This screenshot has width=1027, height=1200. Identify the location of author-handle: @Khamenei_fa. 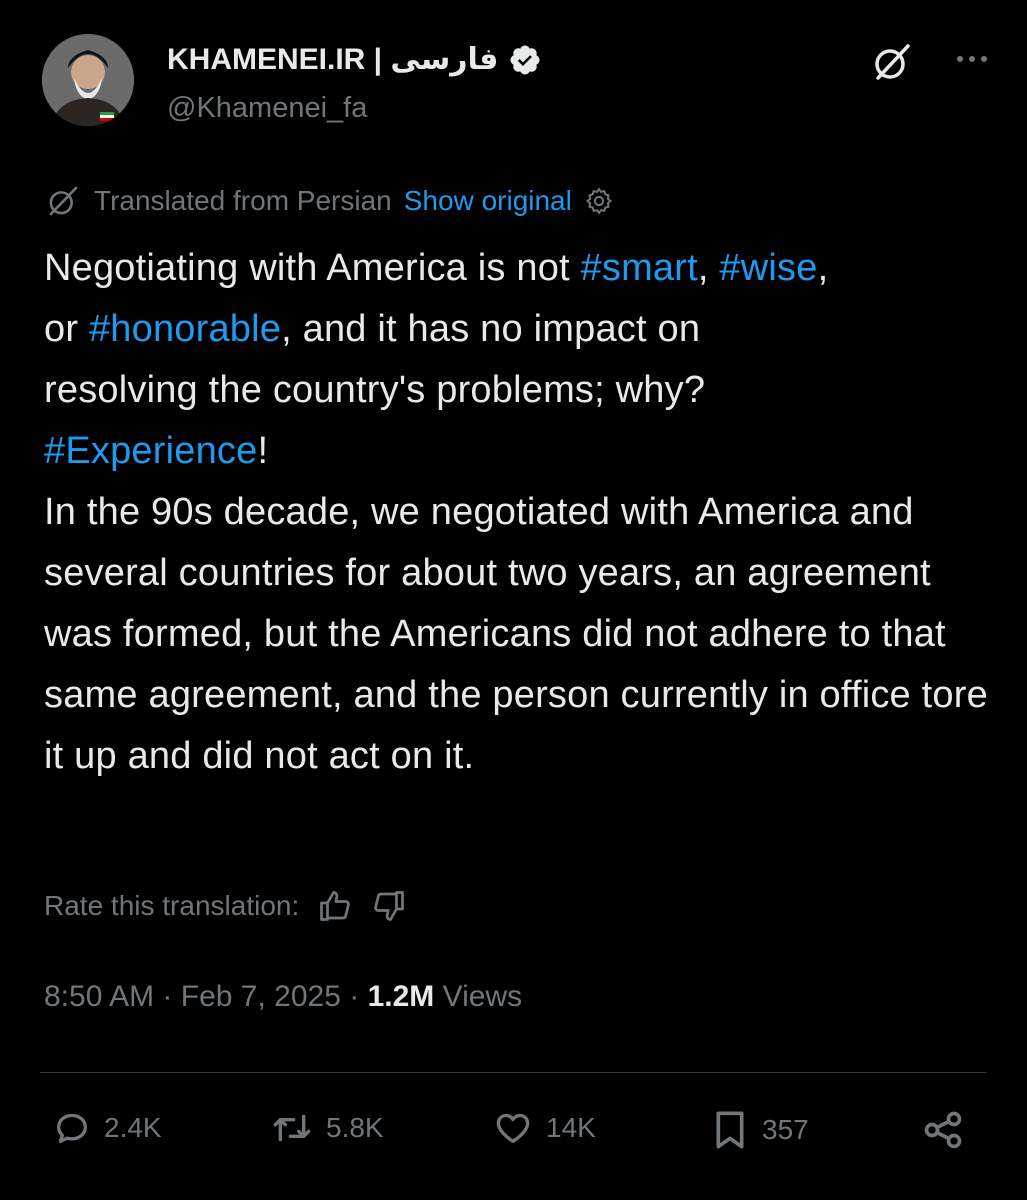
(267, 108).